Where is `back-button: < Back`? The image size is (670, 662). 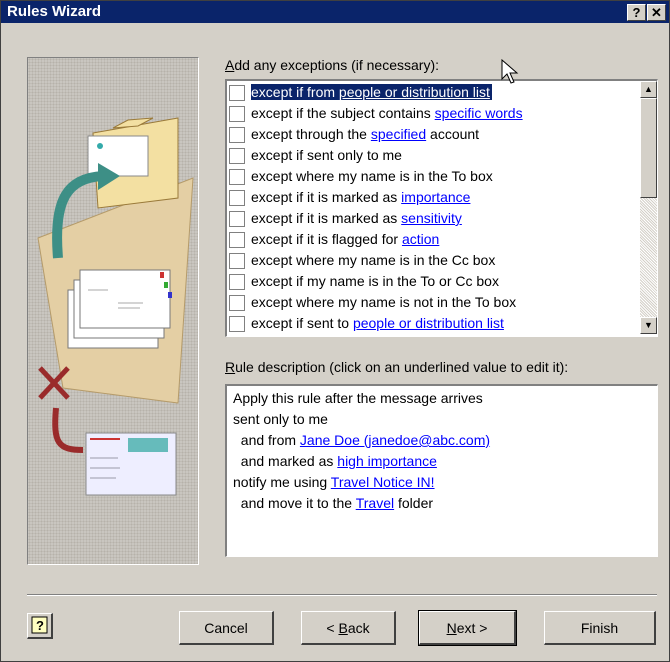
back-button: < Back is located at coordinates (348, 628).